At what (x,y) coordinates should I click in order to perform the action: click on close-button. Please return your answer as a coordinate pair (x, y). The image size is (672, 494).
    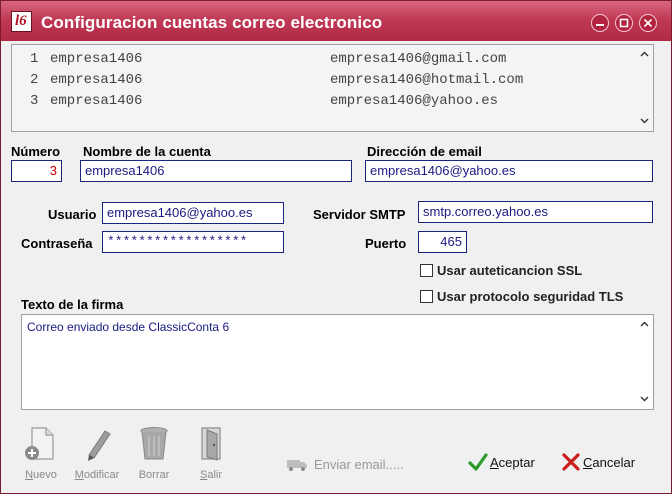
    Looking at the image, I should click on (648, 23).